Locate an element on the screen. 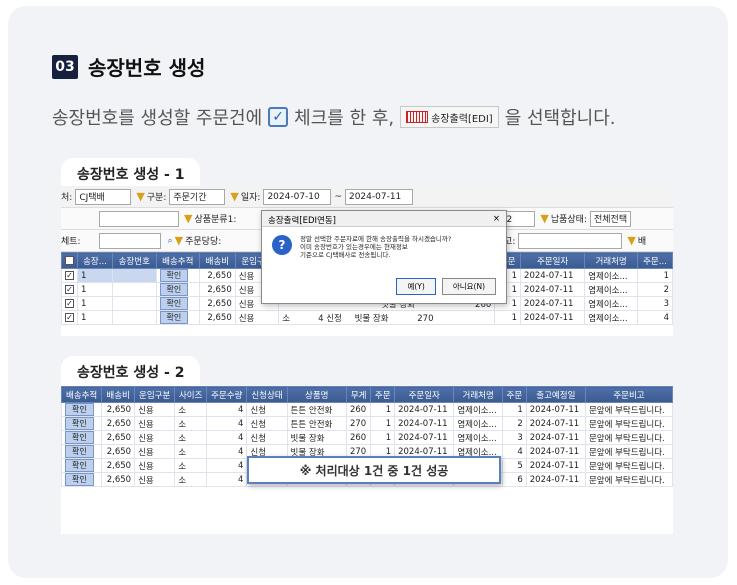  table-cell: 2 is located at coordinates (514, 423).